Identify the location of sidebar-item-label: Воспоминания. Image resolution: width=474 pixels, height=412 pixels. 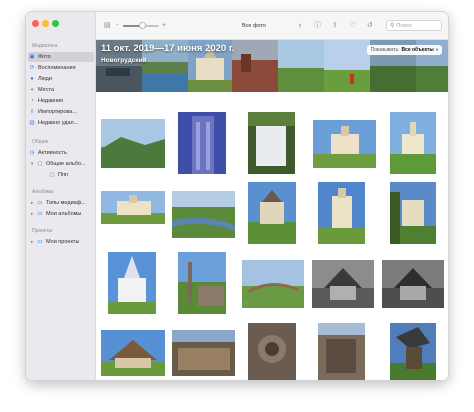
(57, 68).